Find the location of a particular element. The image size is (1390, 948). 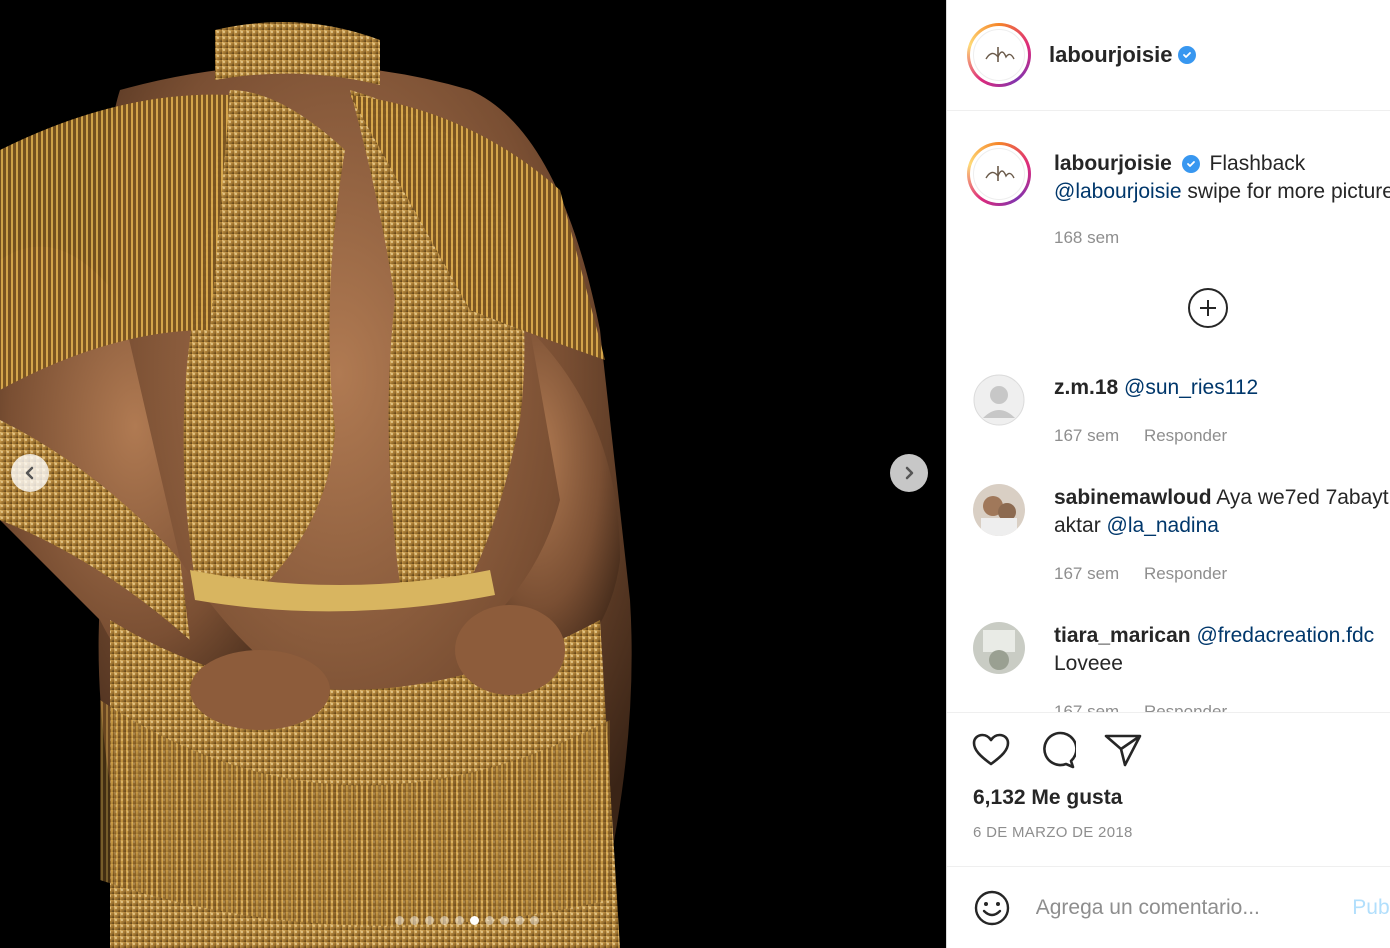

share-icon is located at coordinates (1123, 750).